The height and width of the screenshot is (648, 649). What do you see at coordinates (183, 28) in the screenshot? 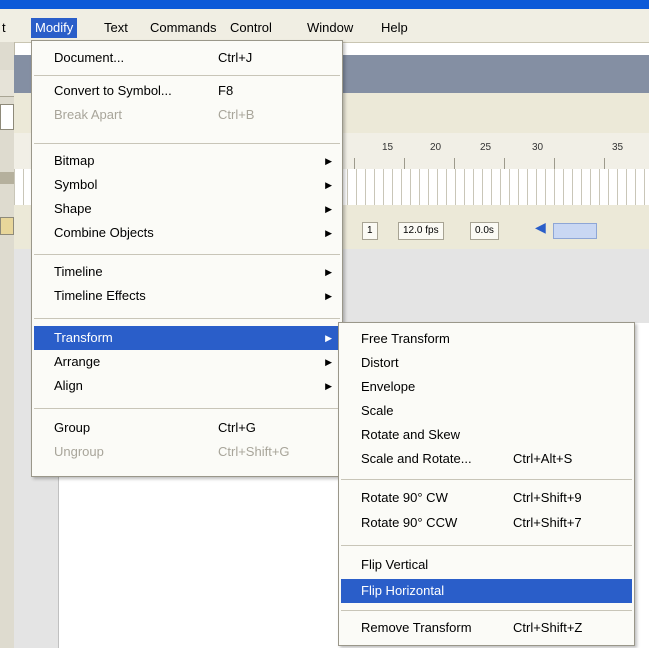
I see `menubar-item-commands: Commands` at bounding box center [183, 28].